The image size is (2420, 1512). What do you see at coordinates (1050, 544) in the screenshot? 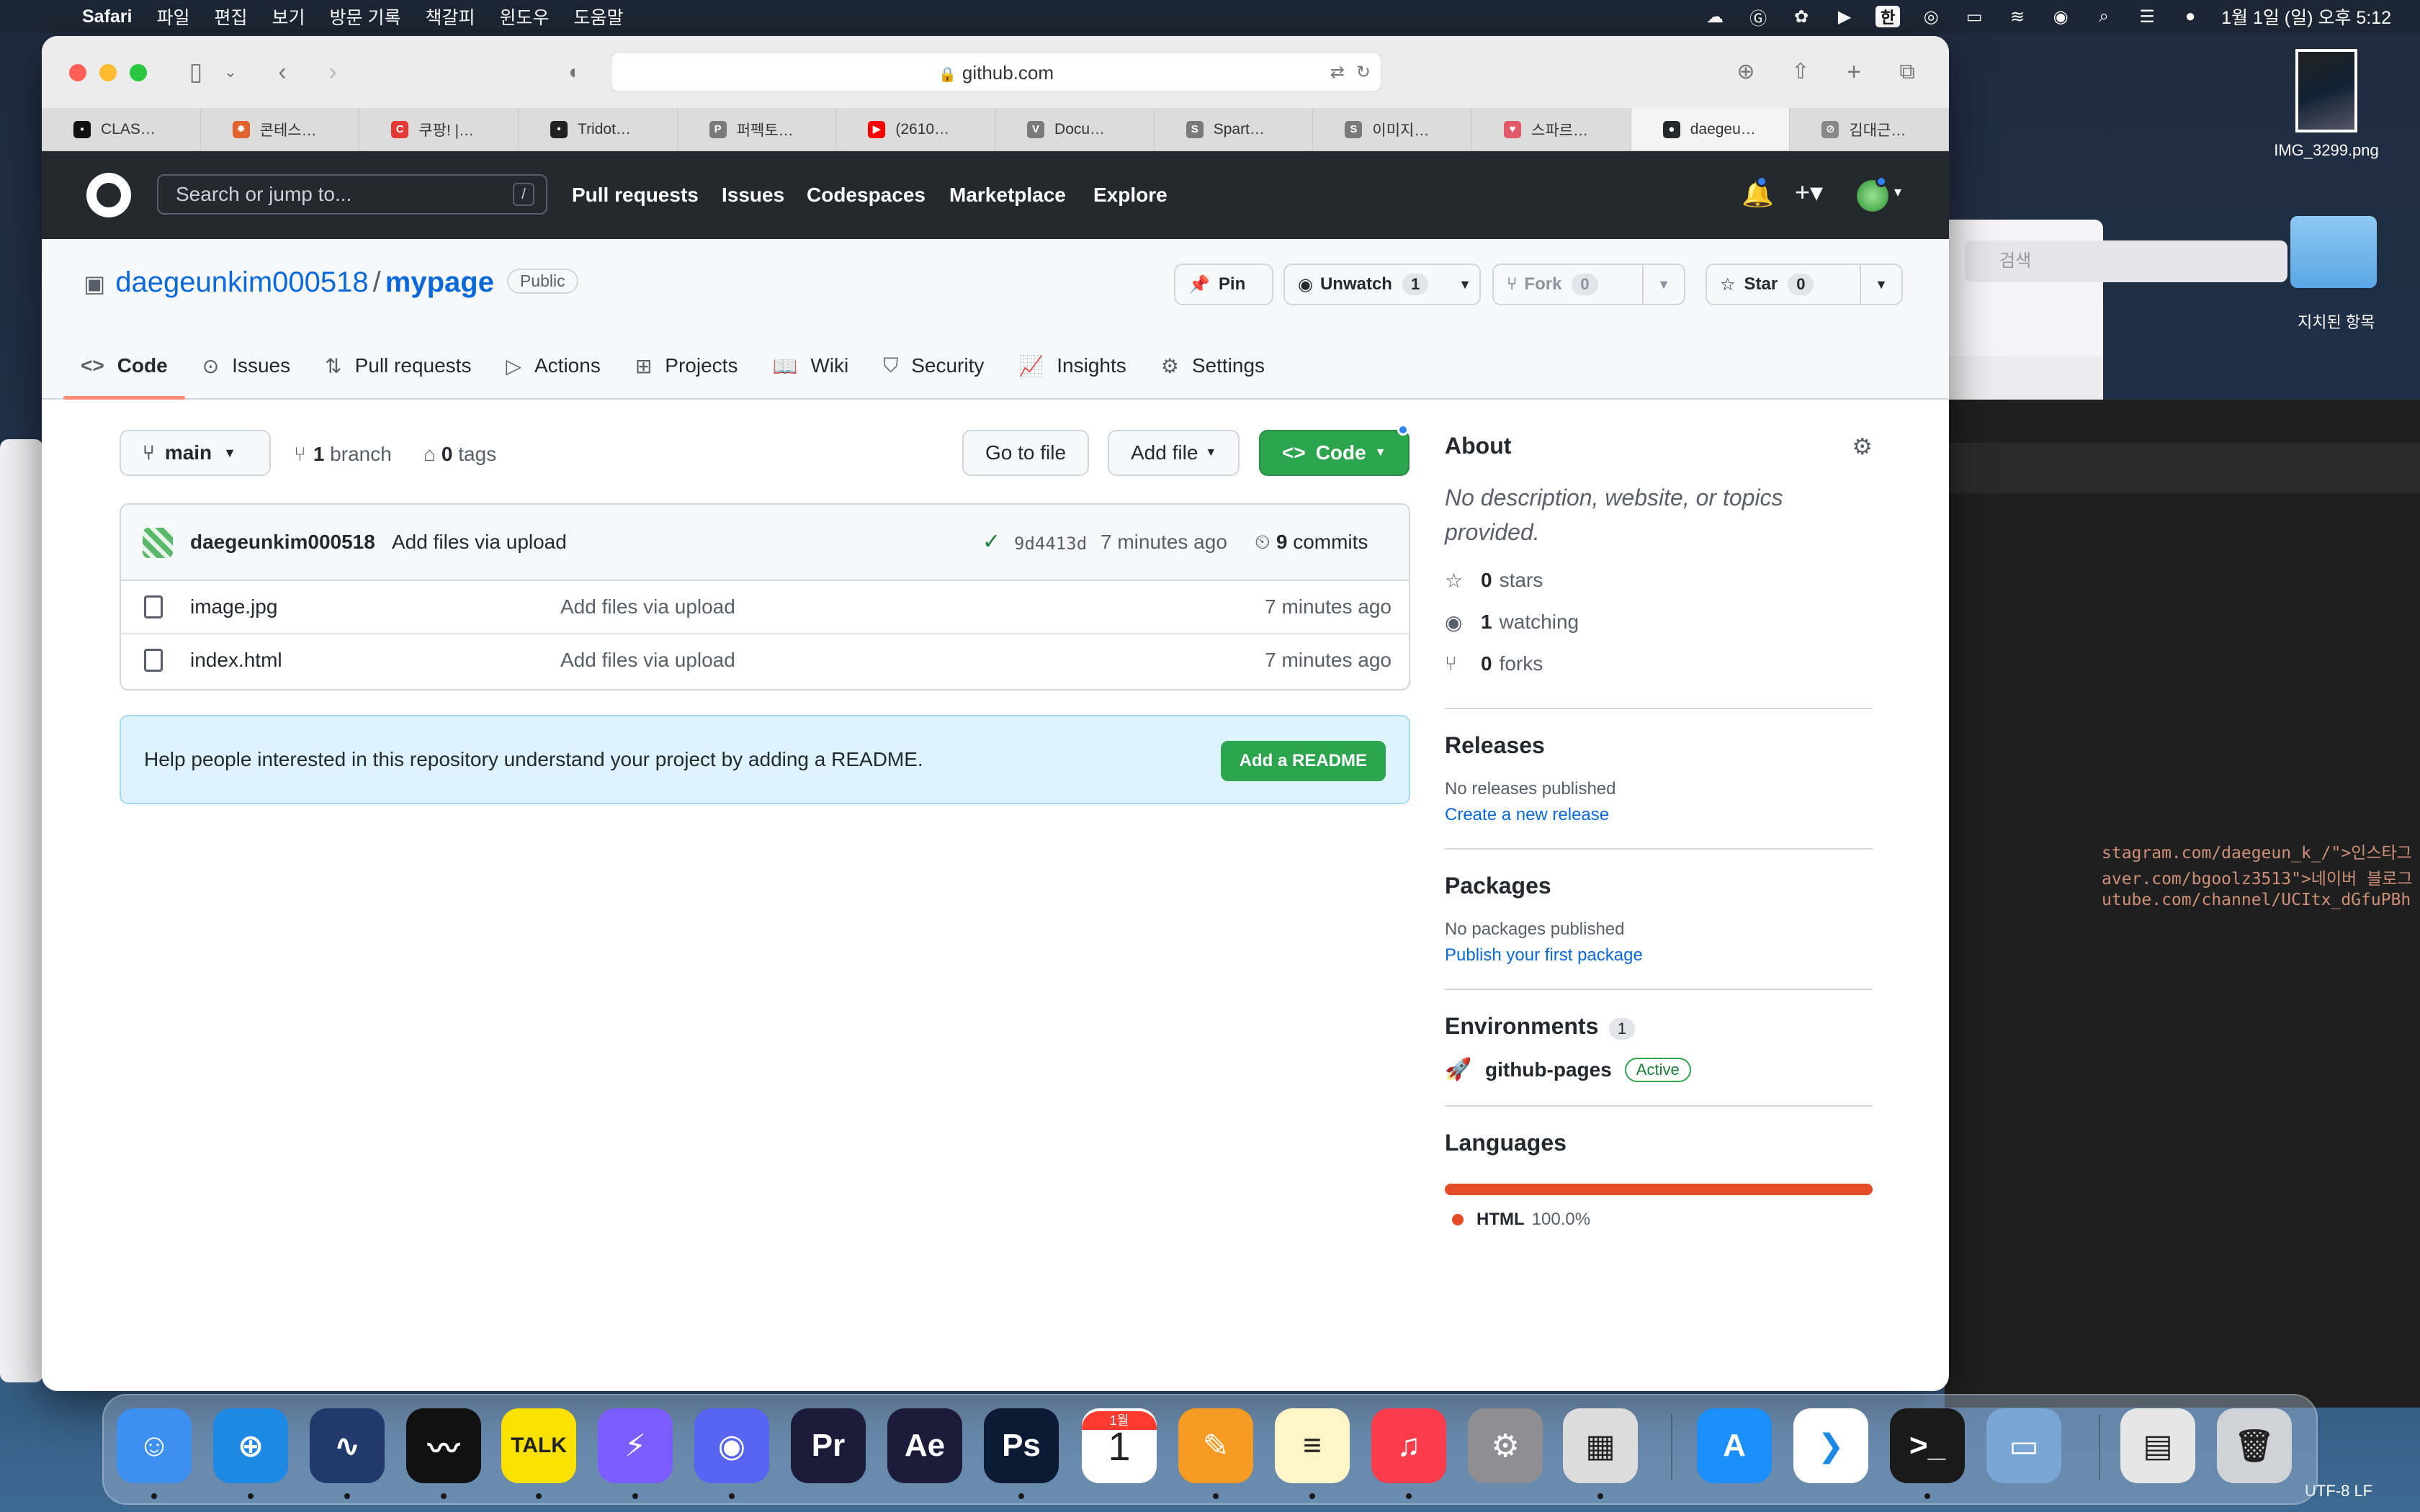
I see `commit-sha: 9d4413d` at bounding box center [1050, 544].